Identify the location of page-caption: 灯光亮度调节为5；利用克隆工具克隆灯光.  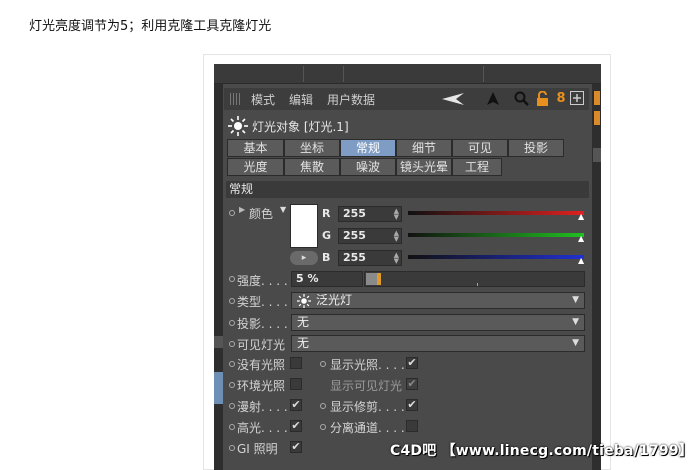
(150, 26).